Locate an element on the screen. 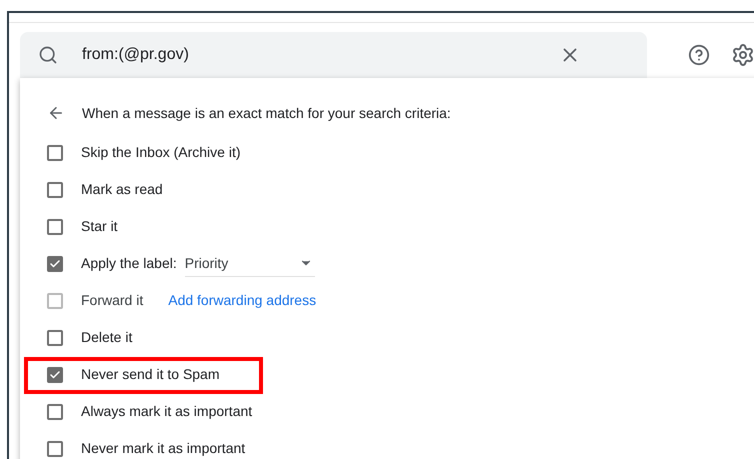 This screenshot has width=754, height=459. action-label: Mark as read is located at coordinates (122, 189).